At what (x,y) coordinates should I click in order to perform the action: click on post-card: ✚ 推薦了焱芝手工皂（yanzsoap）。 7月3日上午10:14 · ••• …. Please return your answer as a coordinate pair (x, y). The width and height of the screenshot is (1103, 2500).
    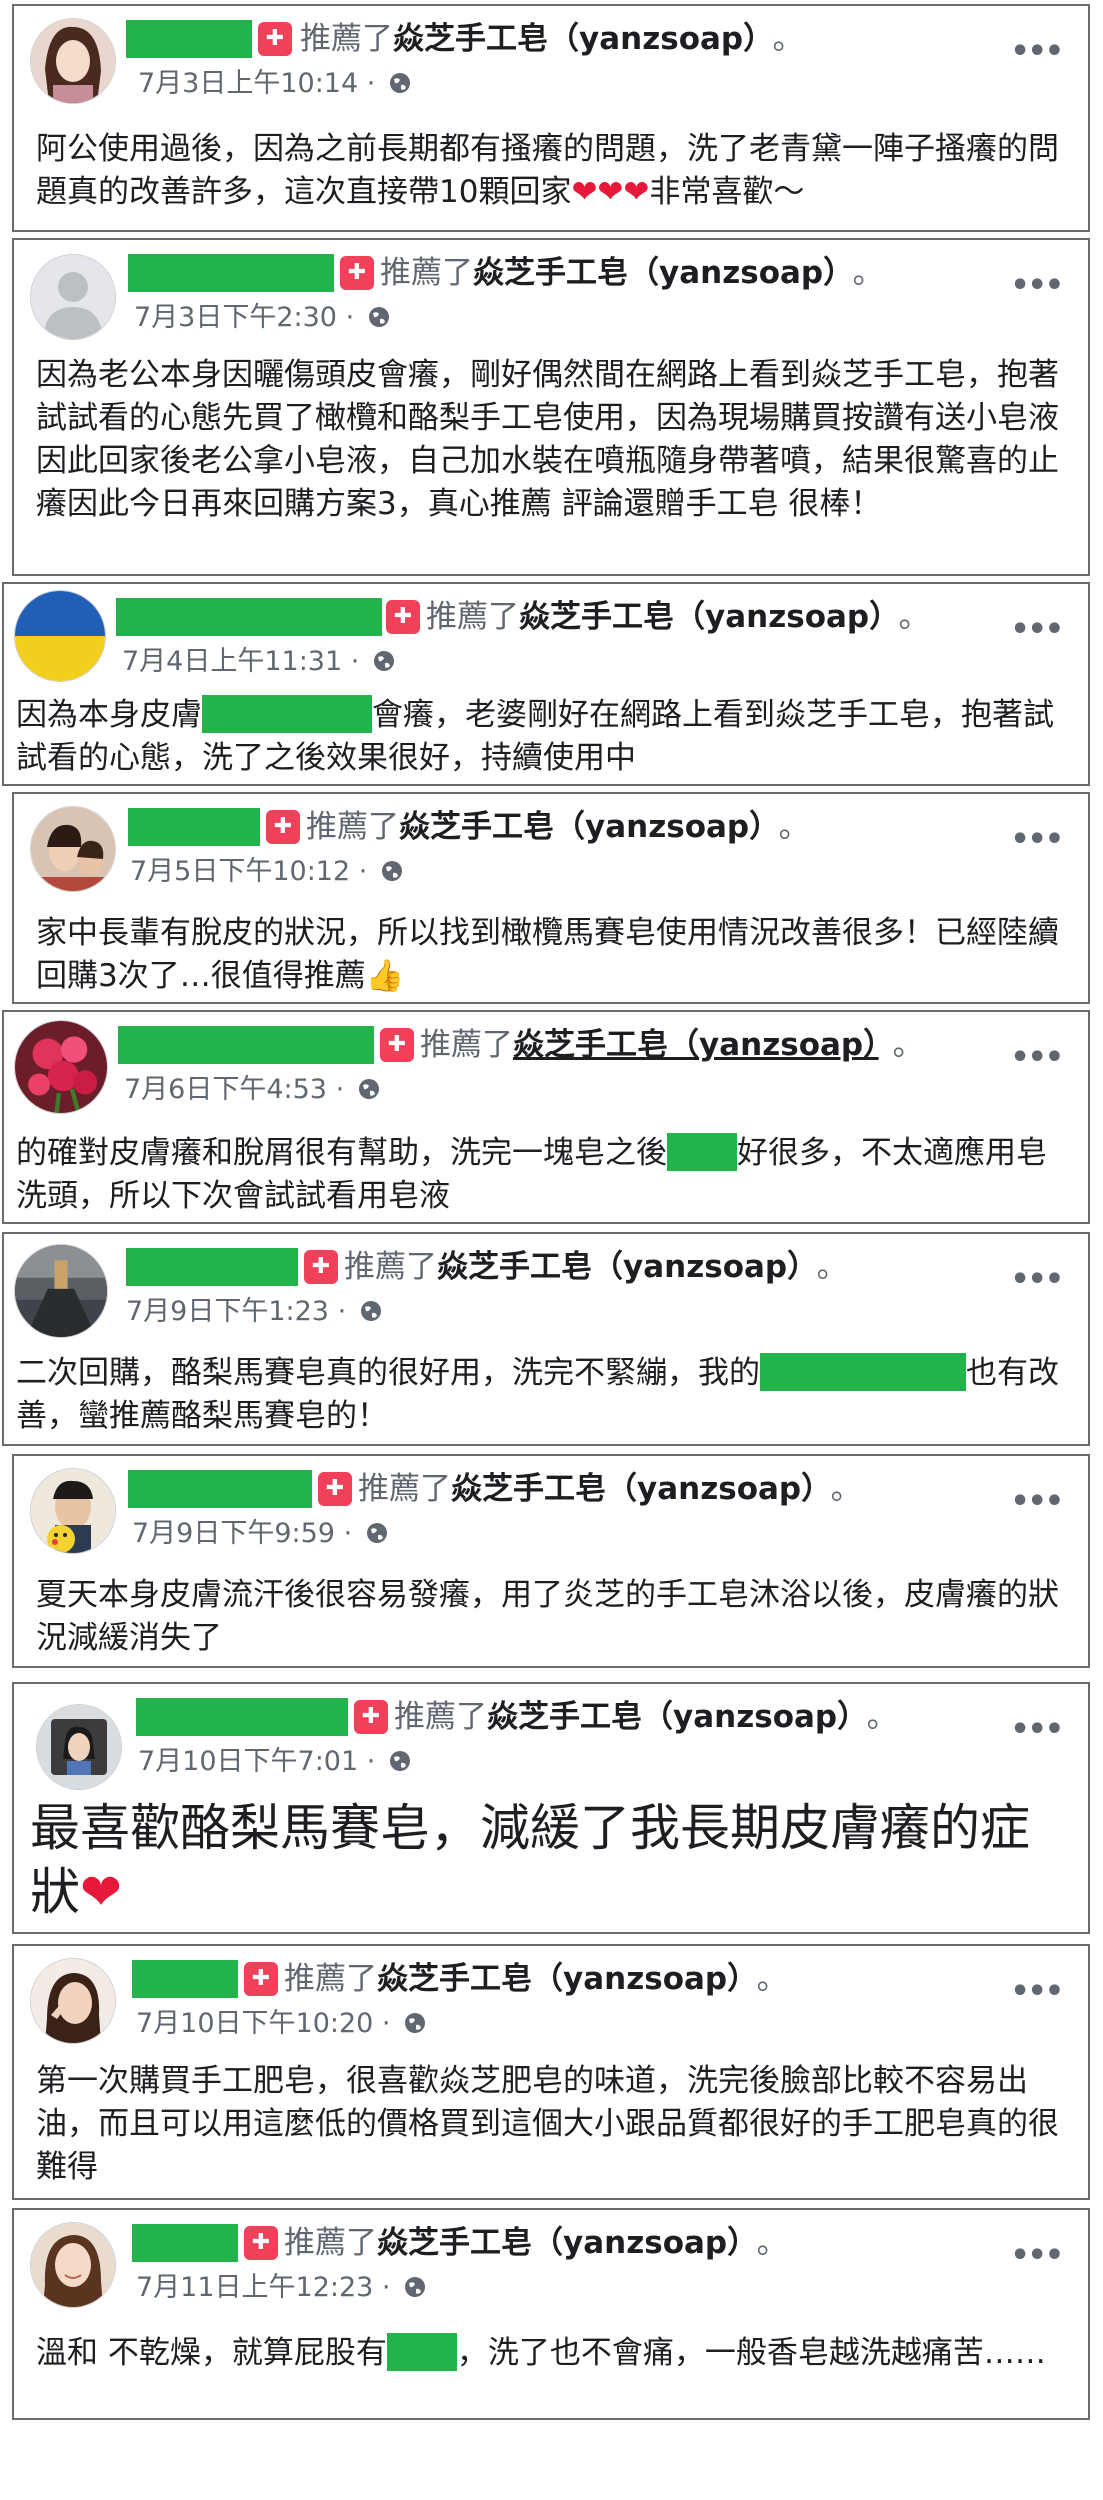
    Looking at the image, I should click on (551, 118).